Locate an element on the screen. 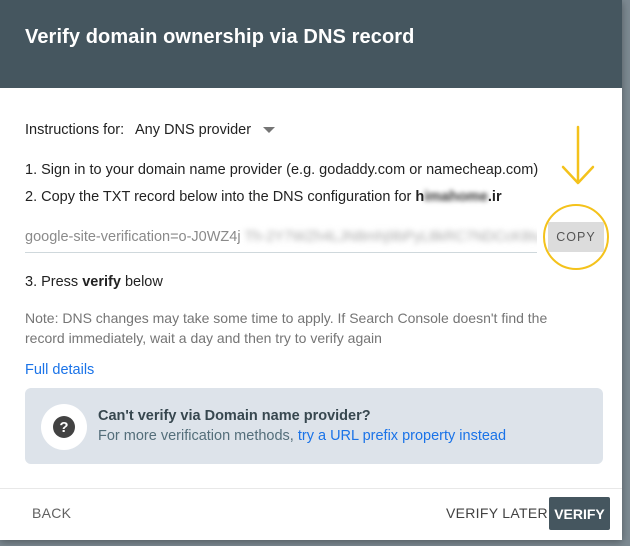 Image resolution: width=630 pixels, height=546 pixels. step-3-suffix: below is located at coordinates (141, 282).